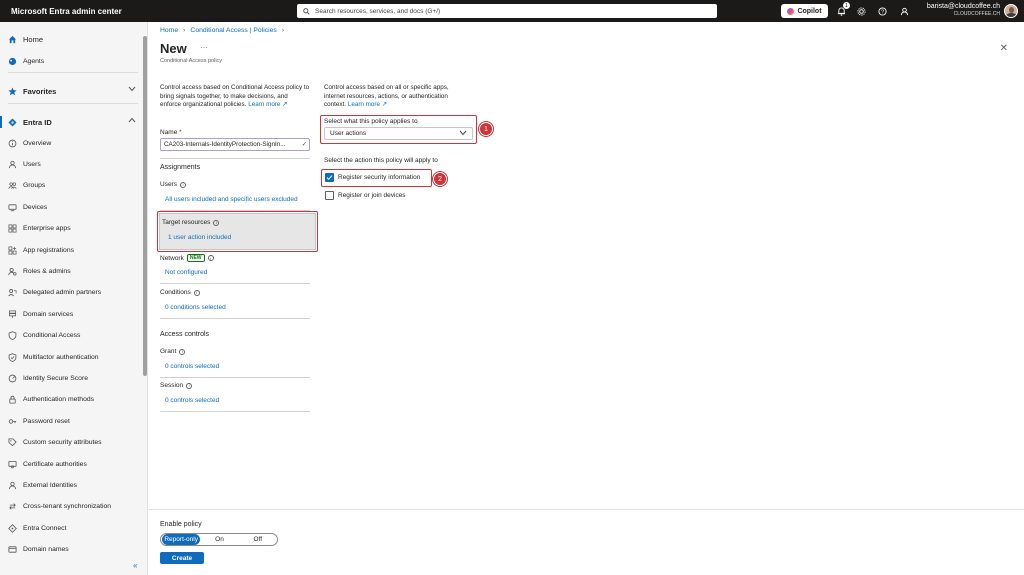 The image size is (1024, 575). I want to click on sidebar-item-cross-tenant-synchronization: Cross-tenant synchronization, so click(71, 507).